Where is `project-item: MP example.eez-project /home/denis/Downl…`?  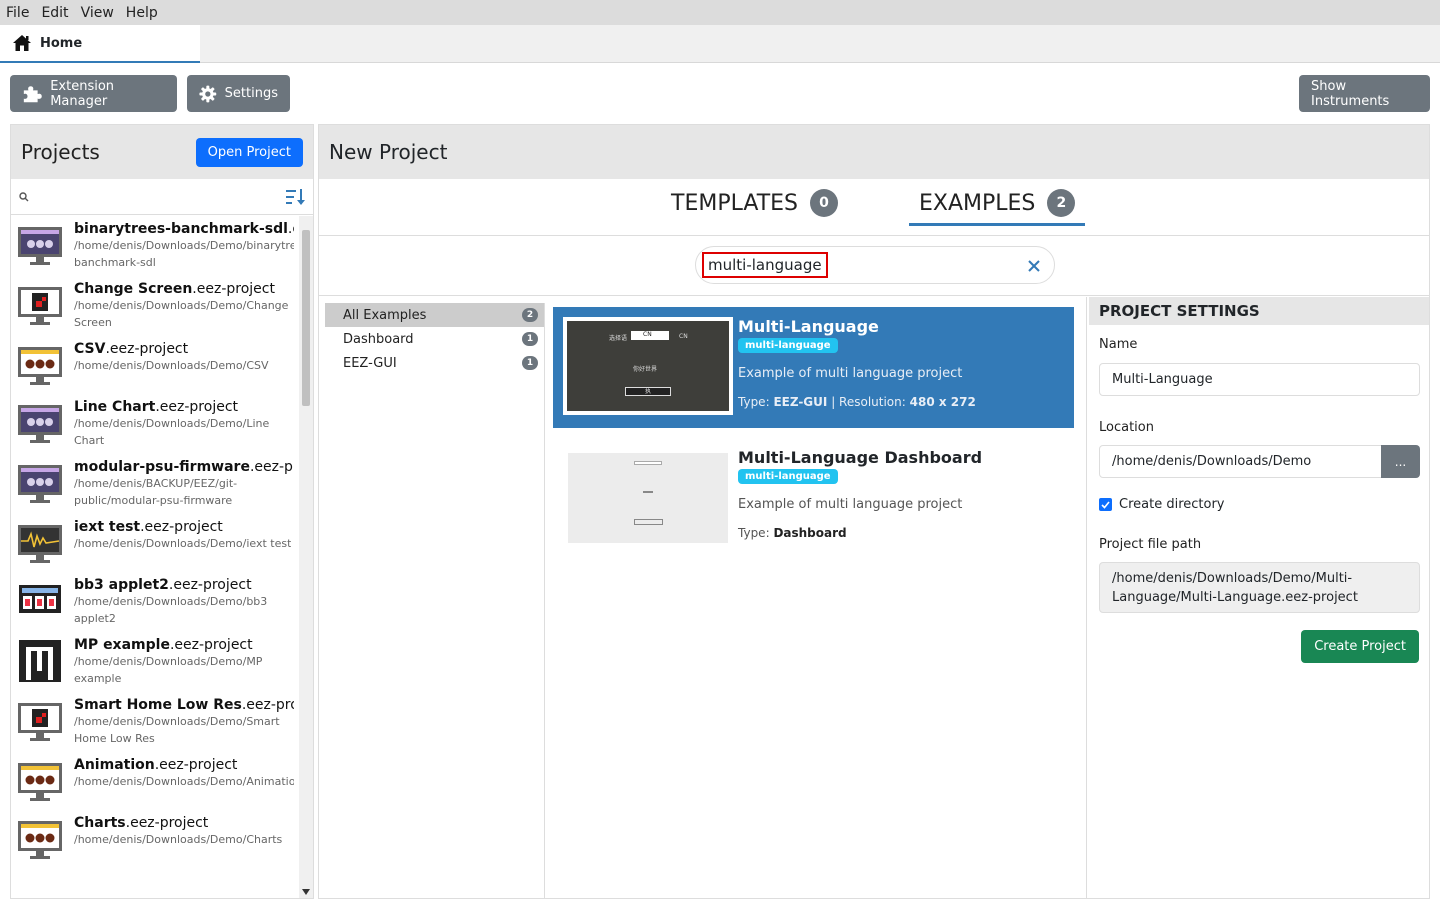
project-item: MP example.eez-project /home/denis/Downl… is located at coordinates (155, 662).